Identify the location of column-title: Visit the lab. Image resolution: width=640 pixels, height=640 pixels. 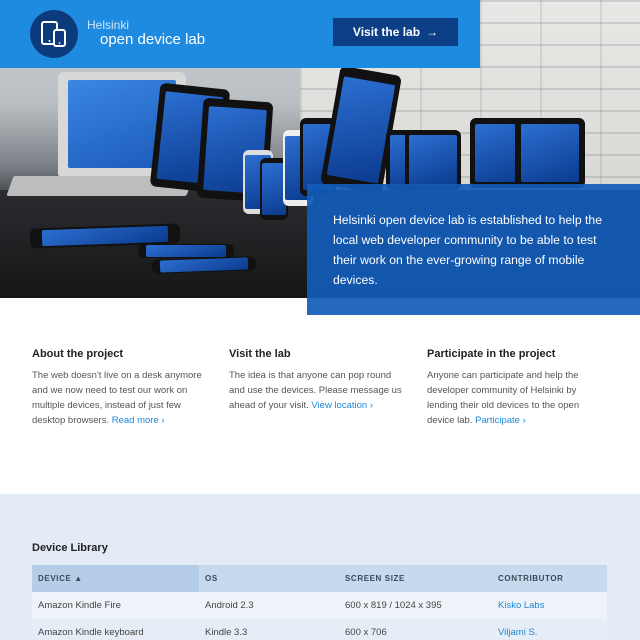
(260, 354).